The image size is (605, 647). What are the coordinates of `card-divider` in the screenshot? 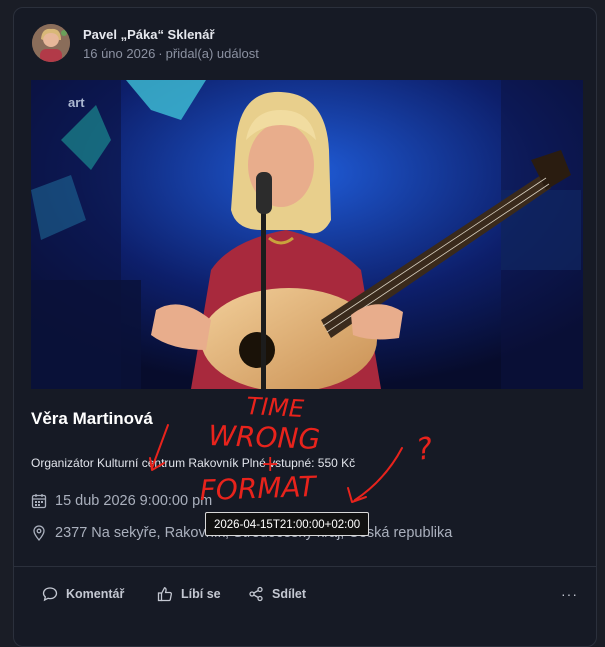 It's located at (305, 566).